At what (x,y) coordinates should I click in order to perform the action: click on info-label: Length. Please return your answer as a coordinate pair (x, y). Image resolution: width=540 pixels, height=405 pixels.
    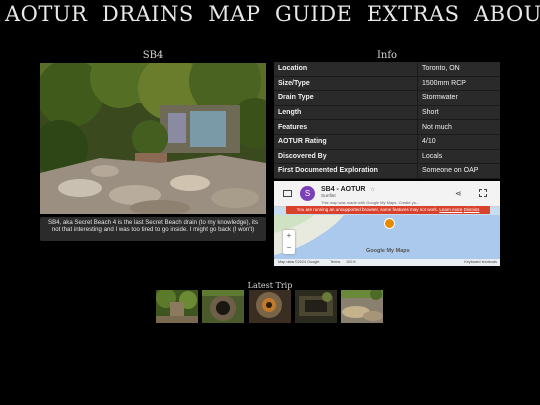
    Looking at the image, I should click on (346, 113).